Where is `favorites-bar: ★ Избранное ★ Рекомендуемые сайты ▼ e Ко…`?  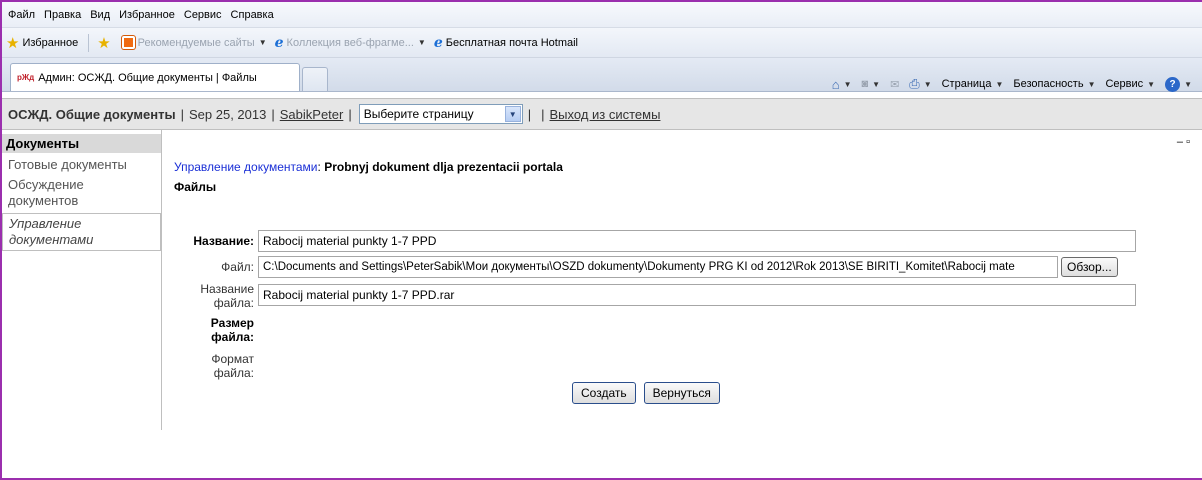 favorites-bar: ★ Избранное ★ Рекомендуемые сайты ▼ e Ко… is located at coordinates (602, 43).